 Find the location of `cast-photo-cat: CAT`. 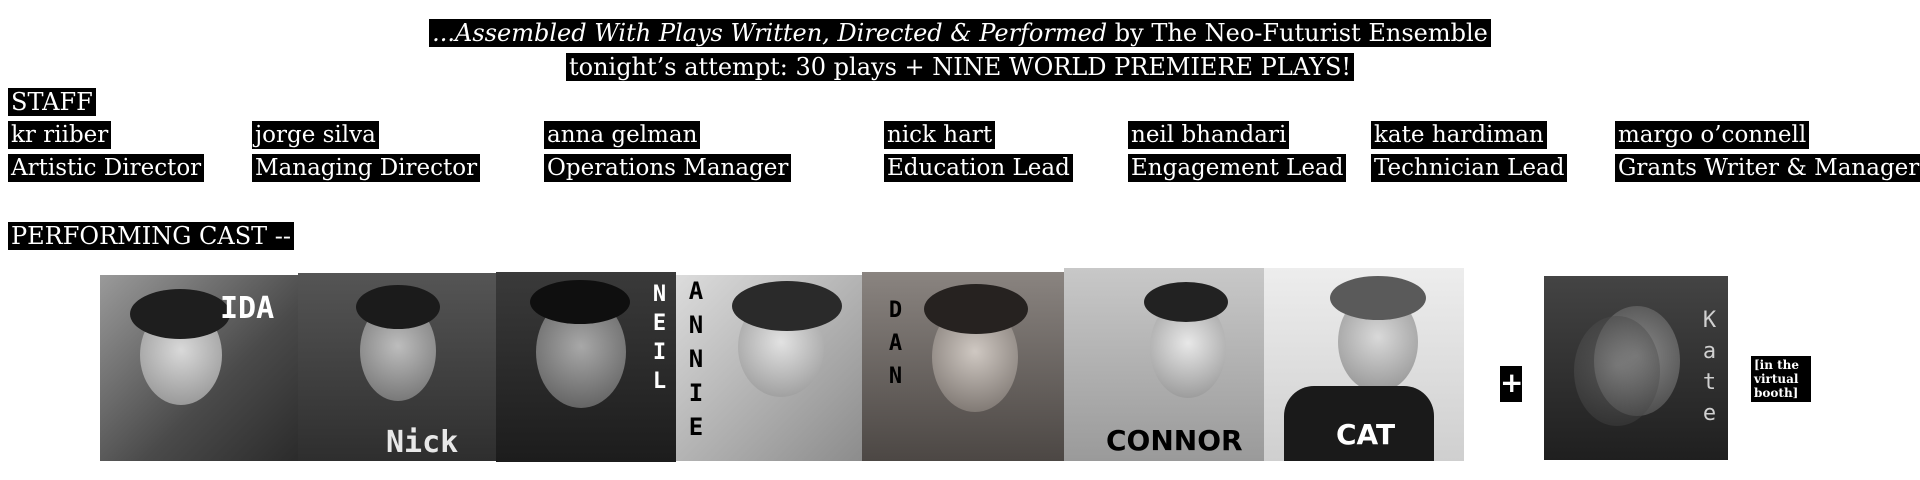

cast-photo-cat: CAT is located at coordinates (1364, 364).